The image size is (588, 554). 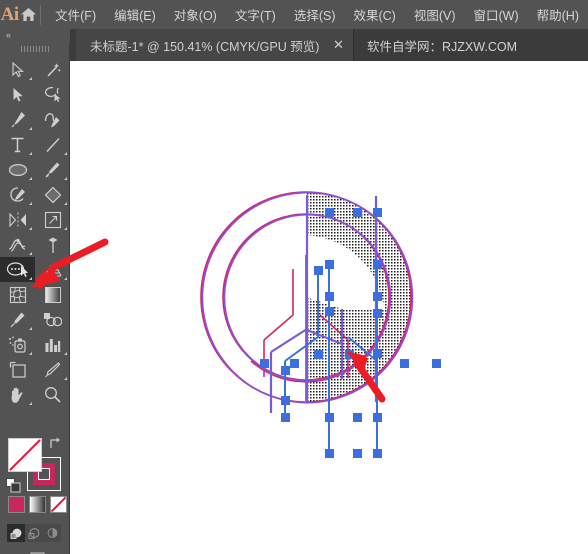 I want to click on none-slash-icon, so click(x=58, y=504).